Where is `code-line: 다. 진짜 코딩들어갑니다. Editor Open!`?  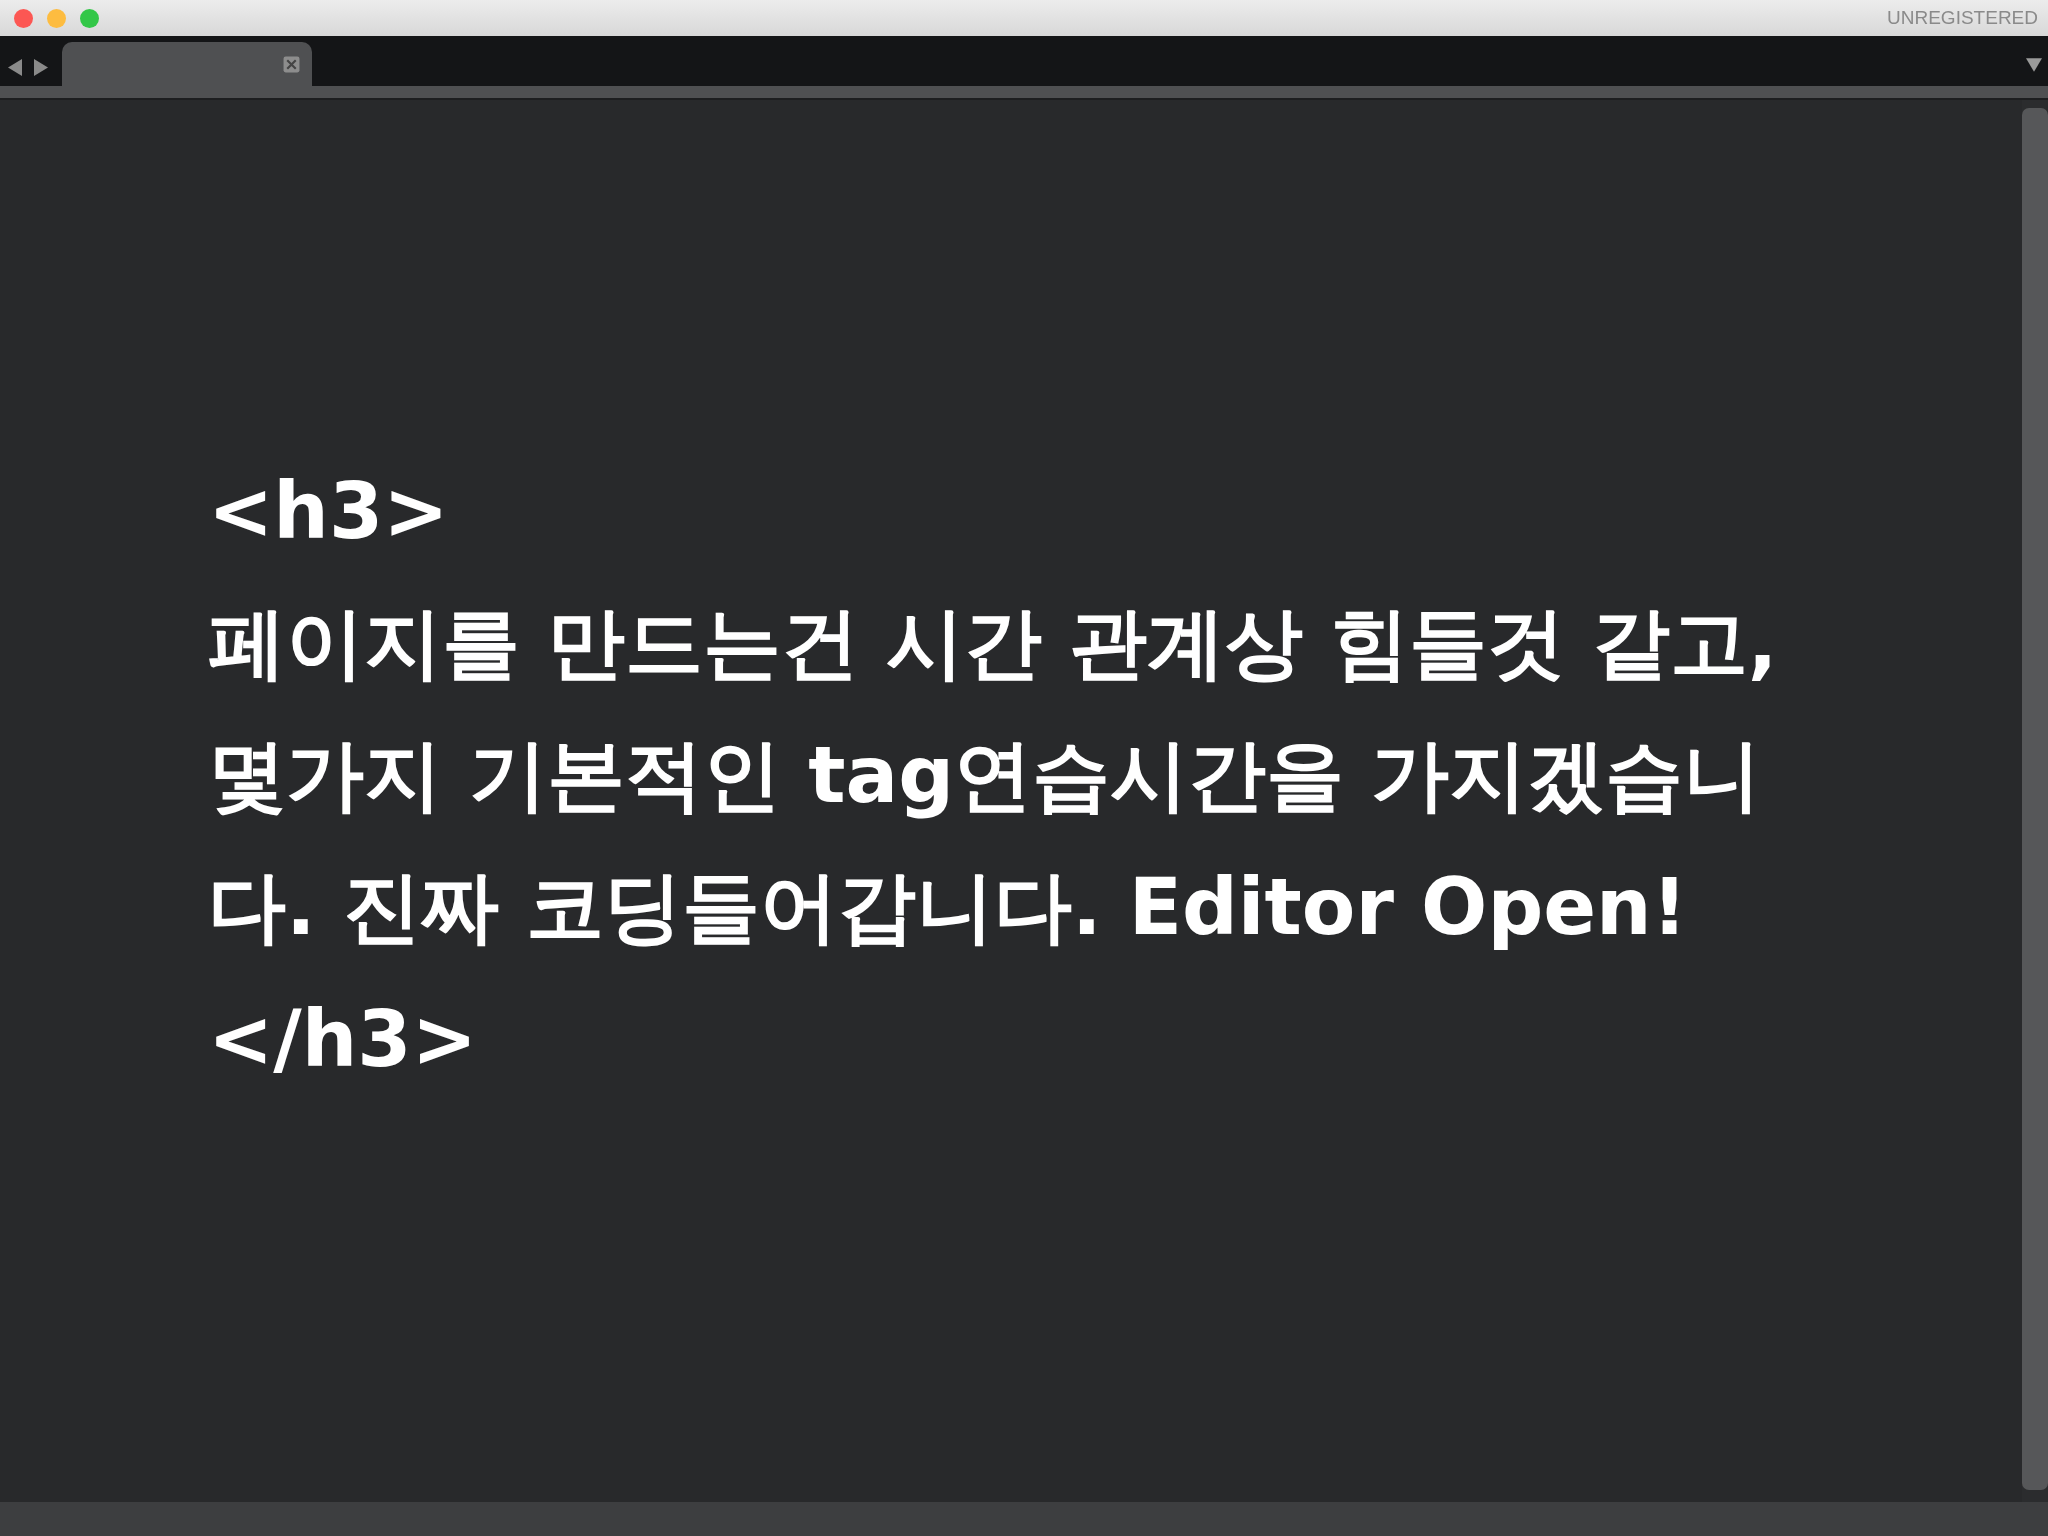
code-line: 다. 진짜 코딩들어갑니다. Editor Open! is located at coordinates (948, 907).